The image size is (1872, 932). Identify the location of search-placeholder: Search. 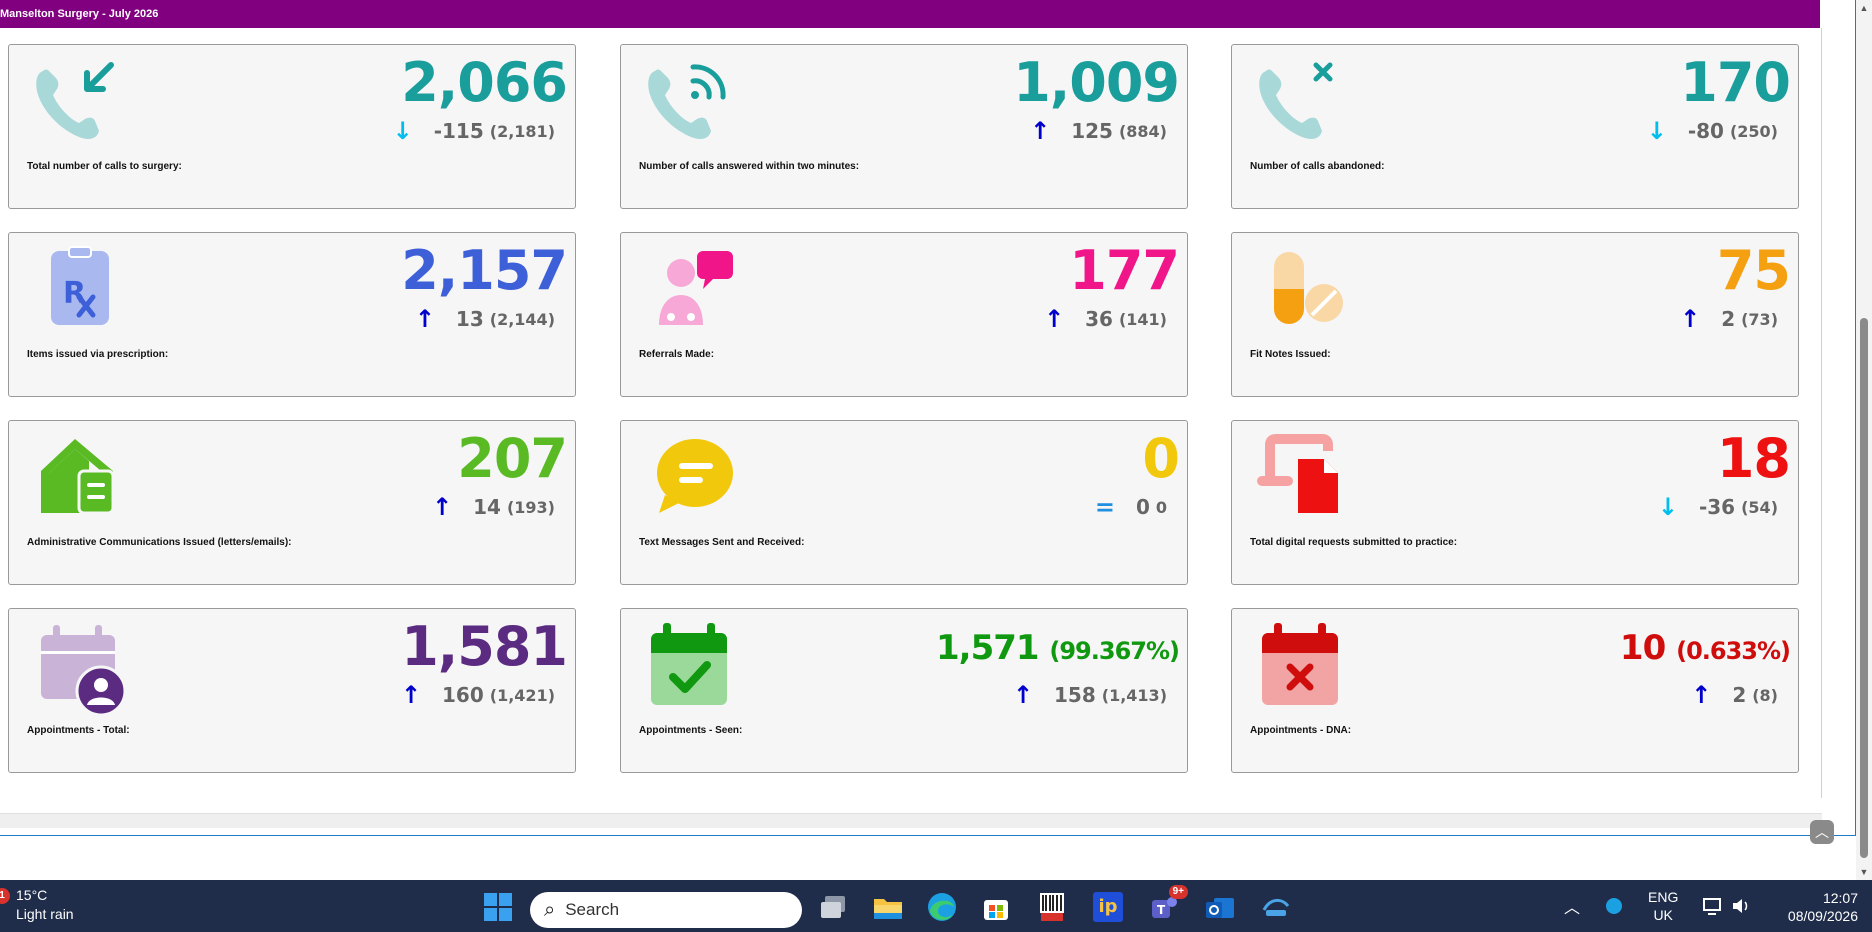
(592, 909).